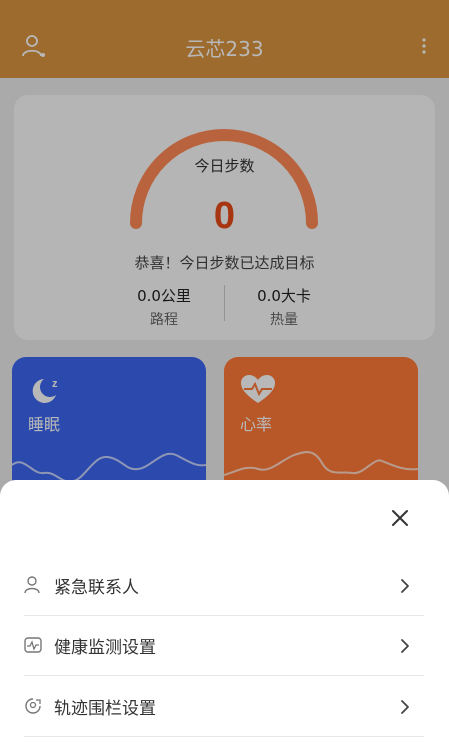  I want to click on menu-item-label: 健康监测设置, so click(105, 648).